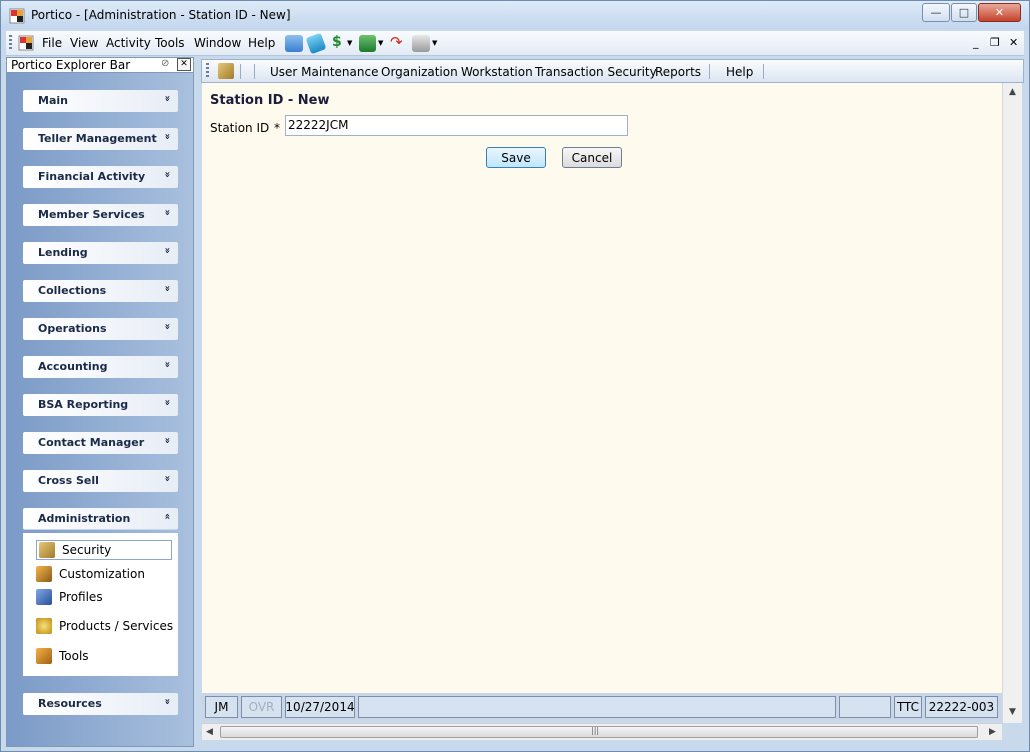  I want to click on category-label: Cross Sell, so click(68, 480).